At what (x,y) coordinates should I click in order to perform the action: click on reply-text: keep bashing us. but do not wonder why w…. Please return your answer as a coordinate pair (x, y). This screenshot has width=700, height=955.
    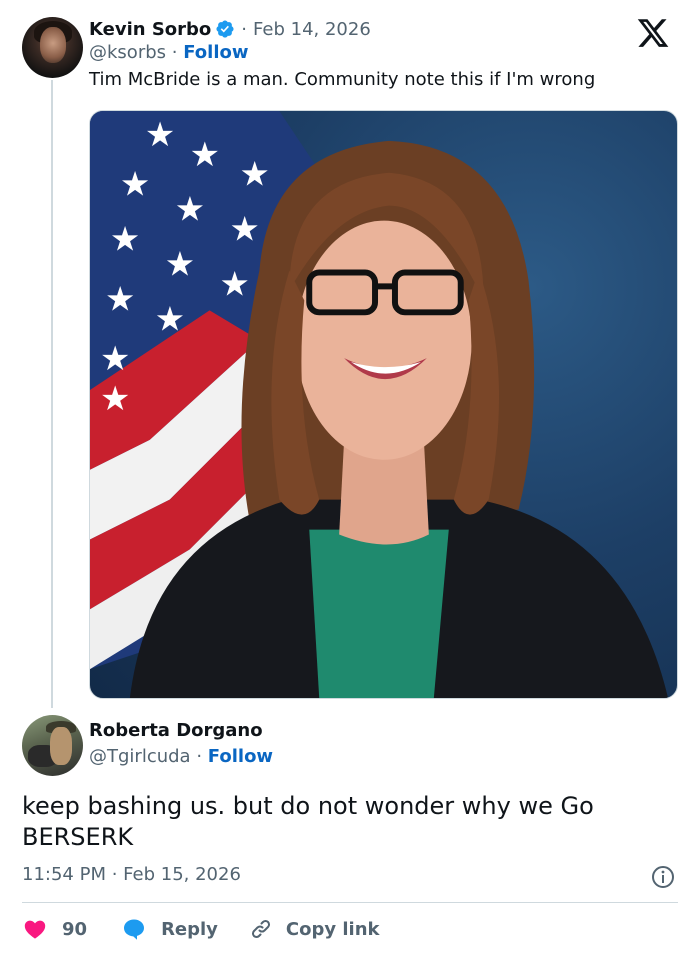
    Looking at the image, I should click on (308, 821).